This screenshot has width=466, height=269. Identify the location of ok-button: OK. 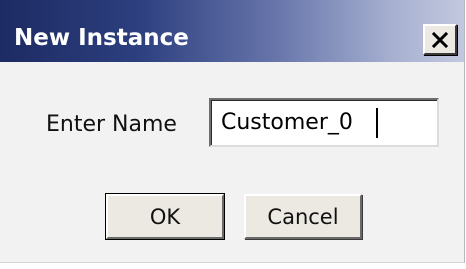
(165, 216).